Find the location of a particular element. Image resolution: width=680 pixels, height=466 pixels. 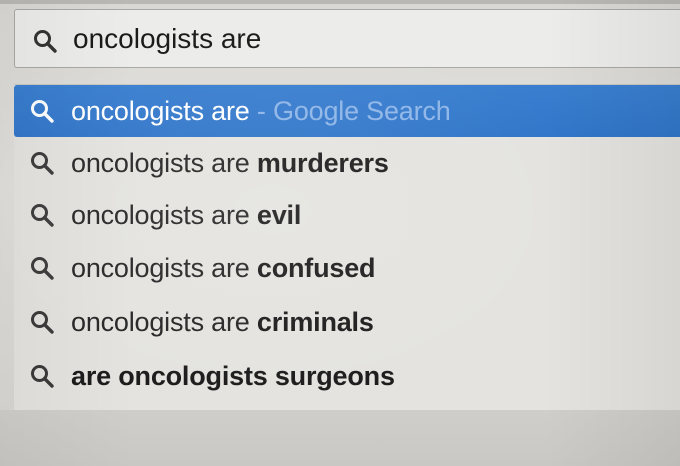

suggestion-item: oncologists are confused is located at coordinates (347, 268).